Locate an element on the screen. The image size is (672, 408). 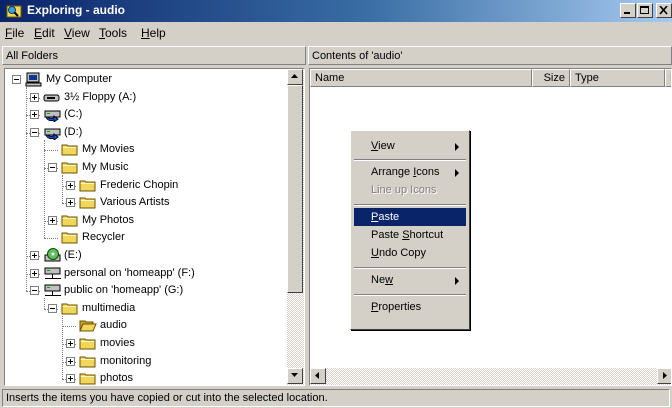
context-menu-label: Paste is located at coordinates (385, 217).